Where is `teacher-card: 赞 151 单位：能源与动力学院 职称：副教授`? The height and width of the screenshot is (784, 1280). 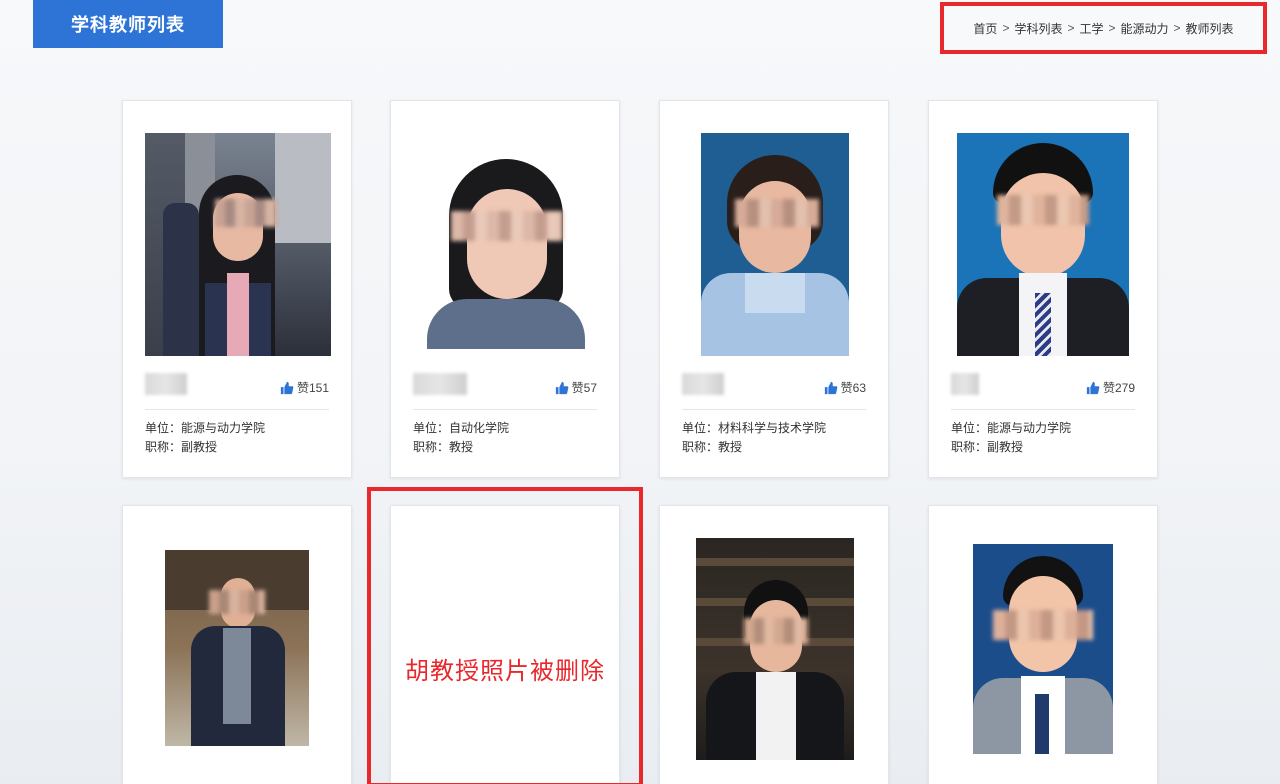 teacher-card: 赞 151 单位：能源与动力学院 职称：副教授 is located at coordinates (237, 289).